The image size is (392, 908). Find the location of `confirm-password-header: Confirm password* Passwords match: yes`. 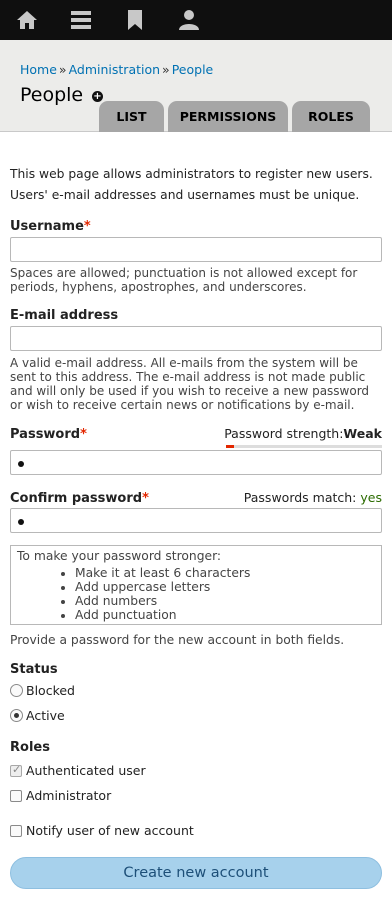

confirm-password-header: Confirm password* Passwords match: yes is located at coordinates (196, 498).